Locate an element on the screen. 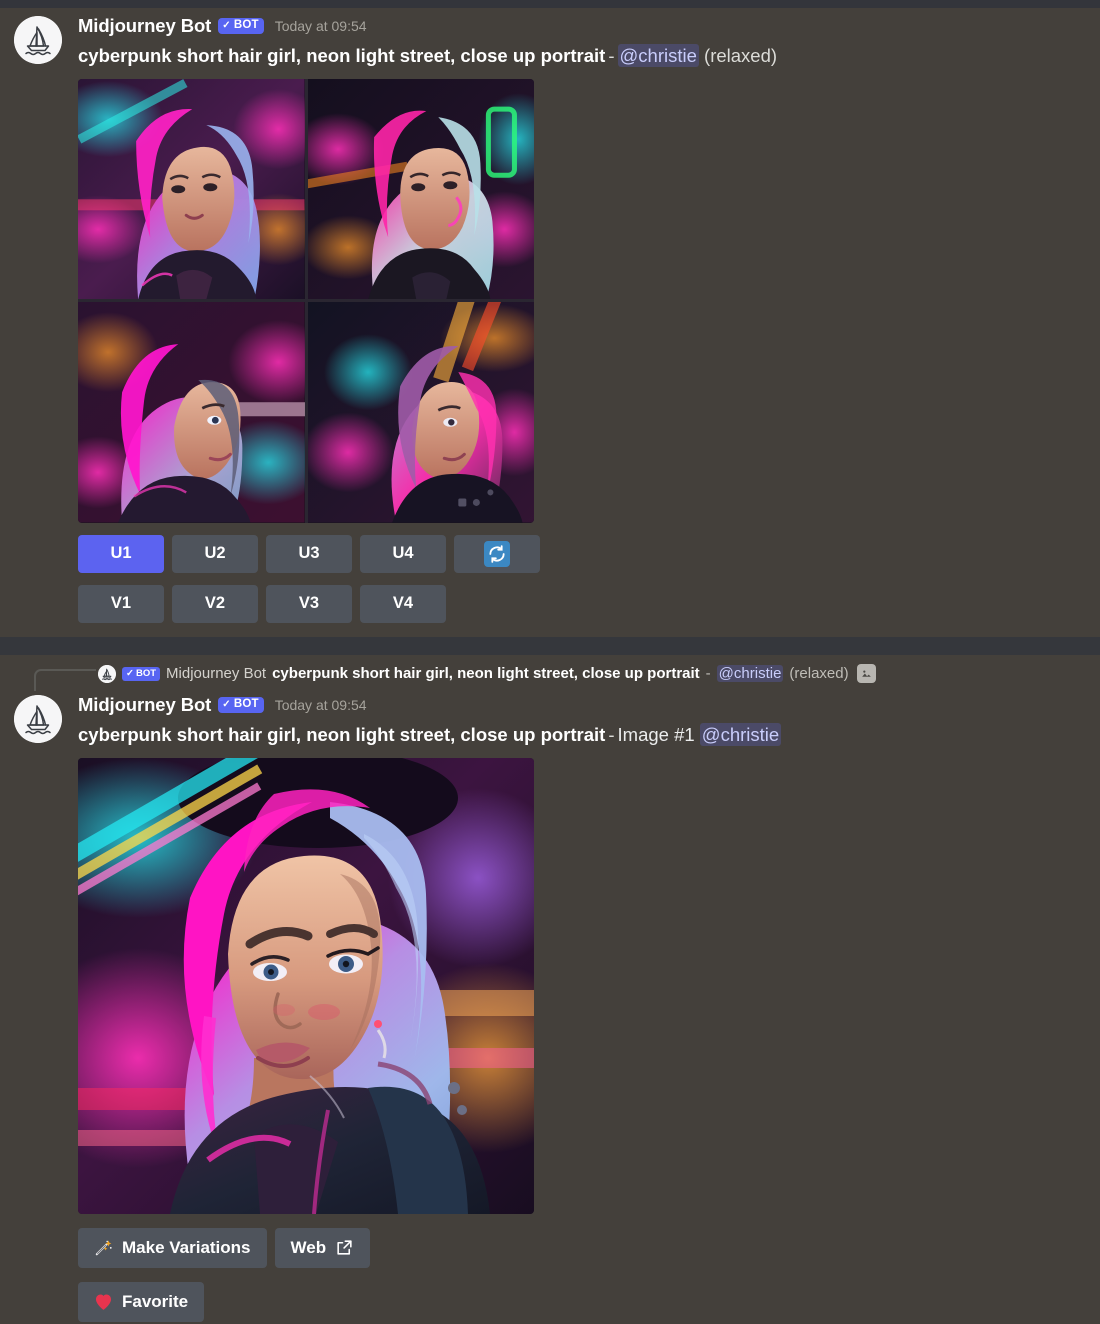 The width and height of the screenshot is (1100, 1324). make-variations-label: Make Variations is located at coordinates (186, 1247).